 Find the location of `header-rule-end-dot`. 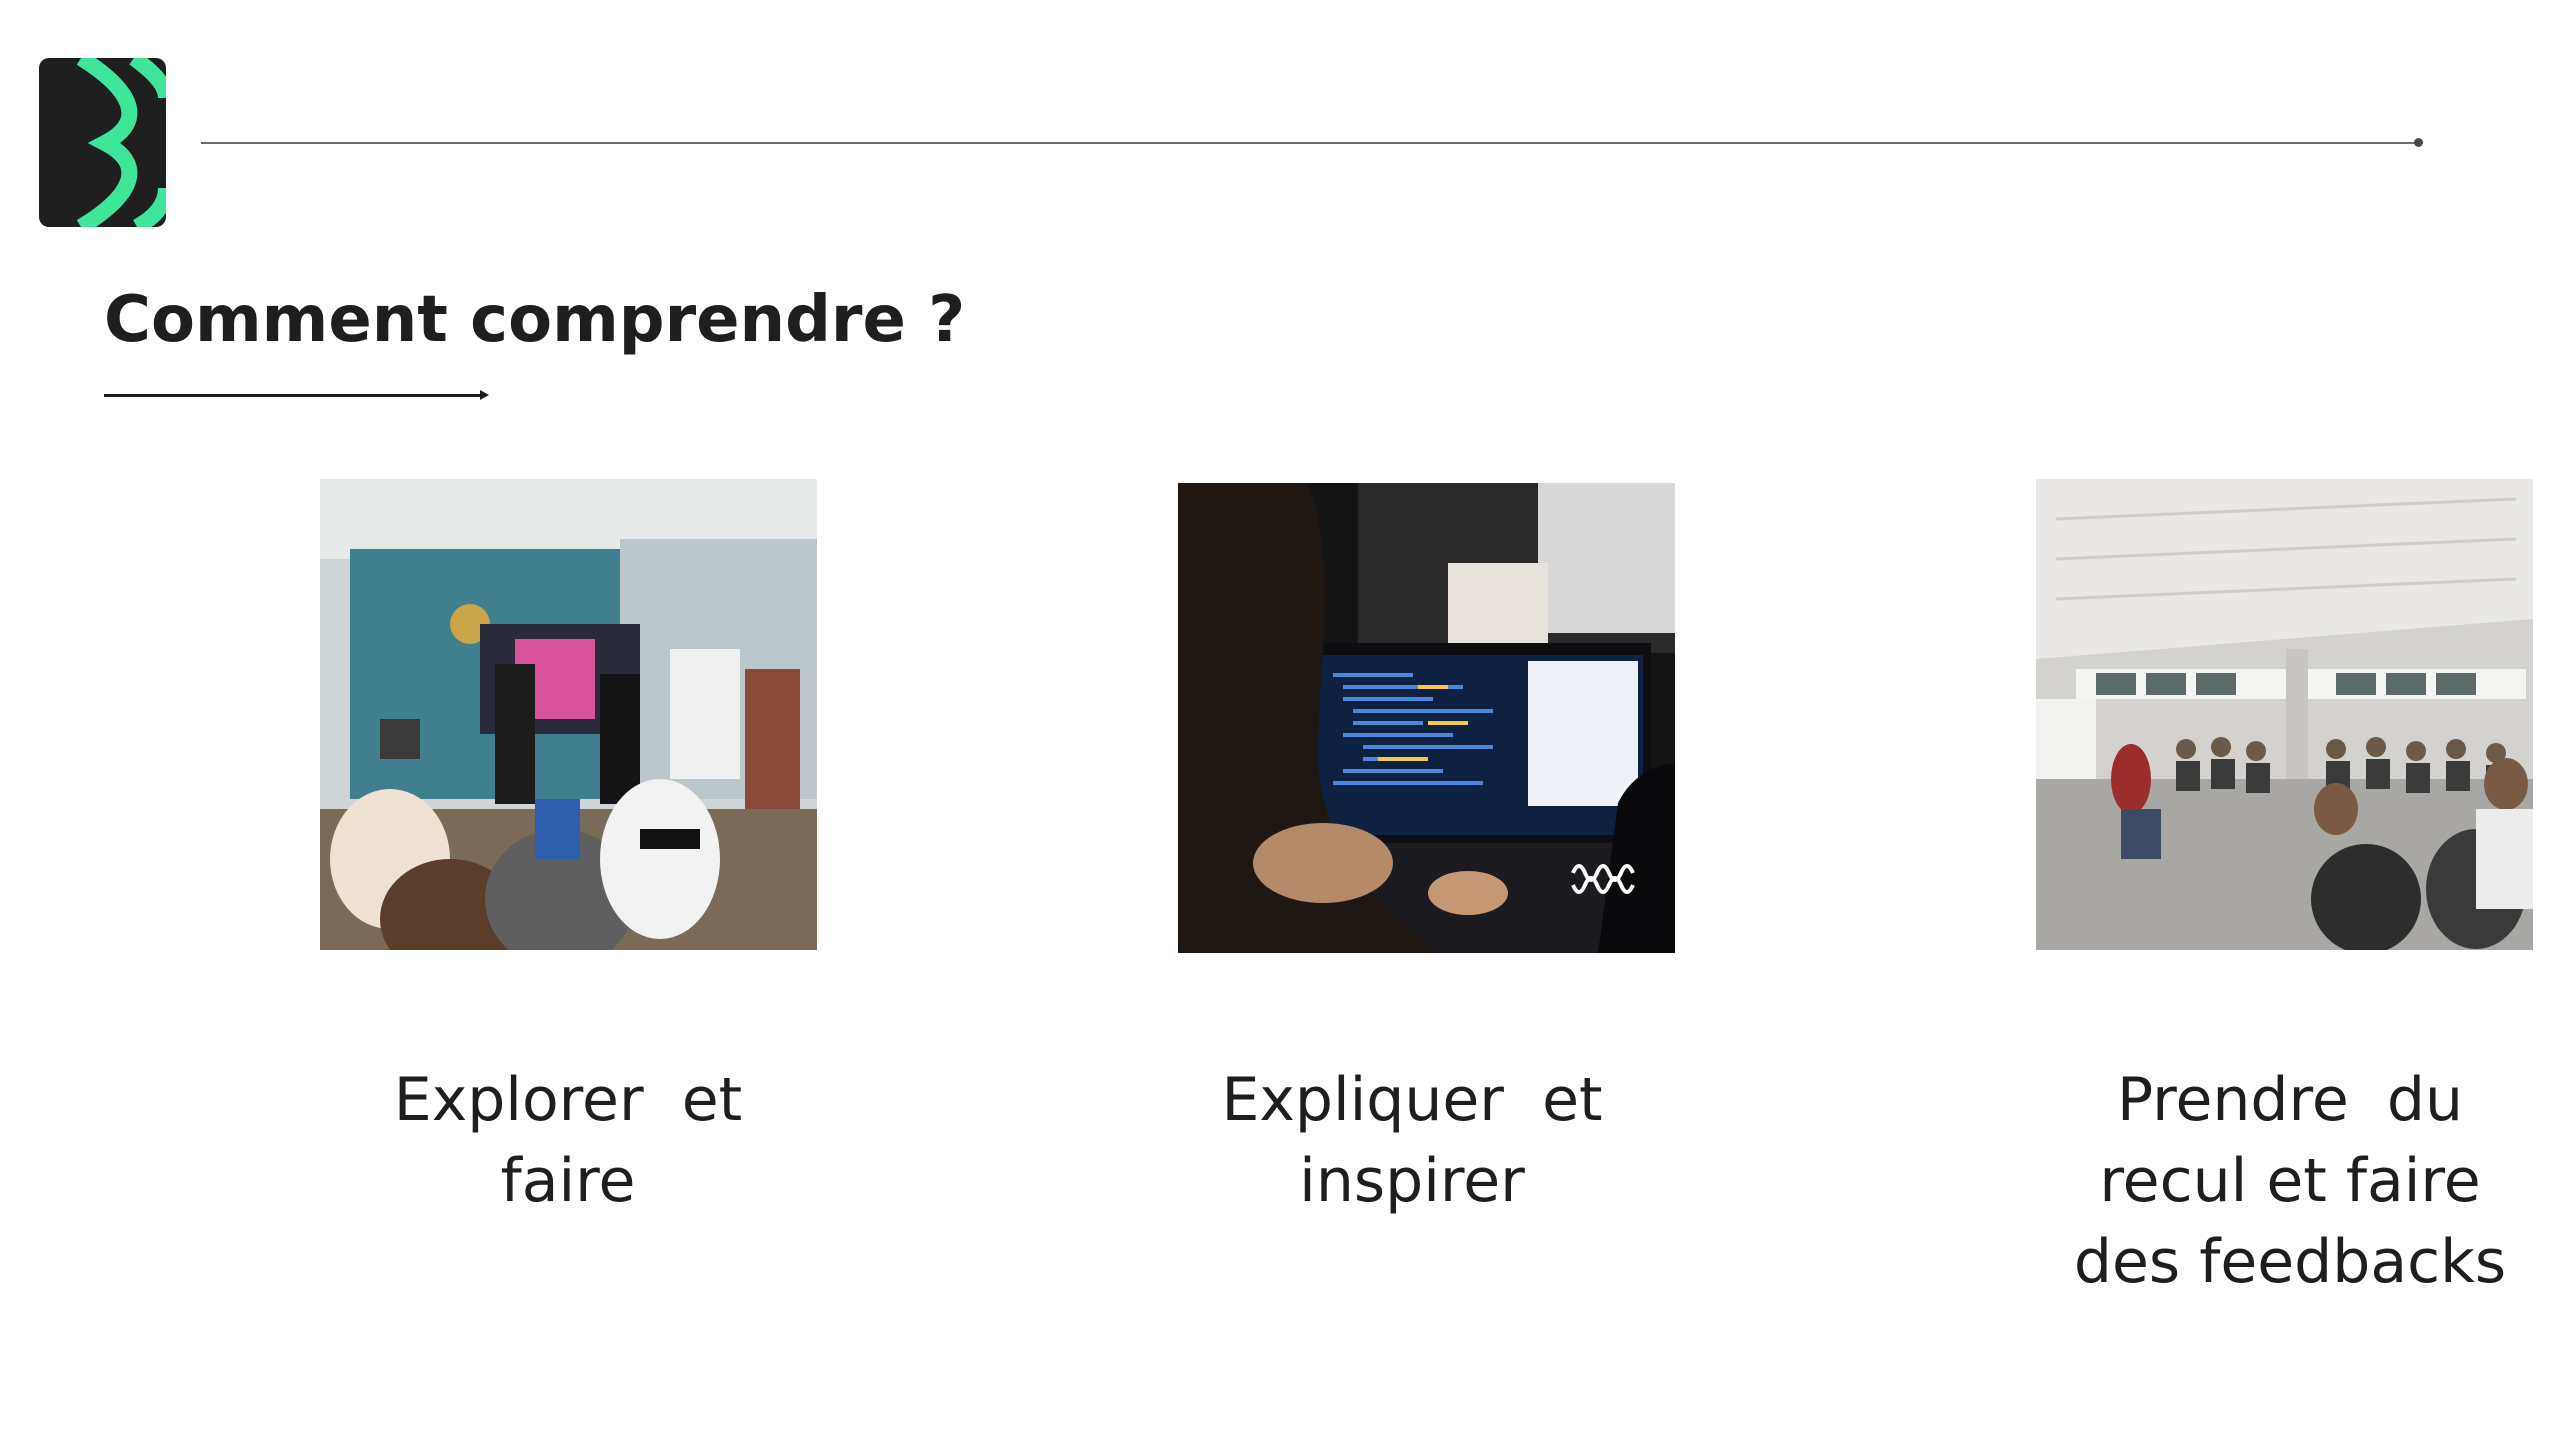

header-rule-end-dot is located at coordinates (2418, 142).